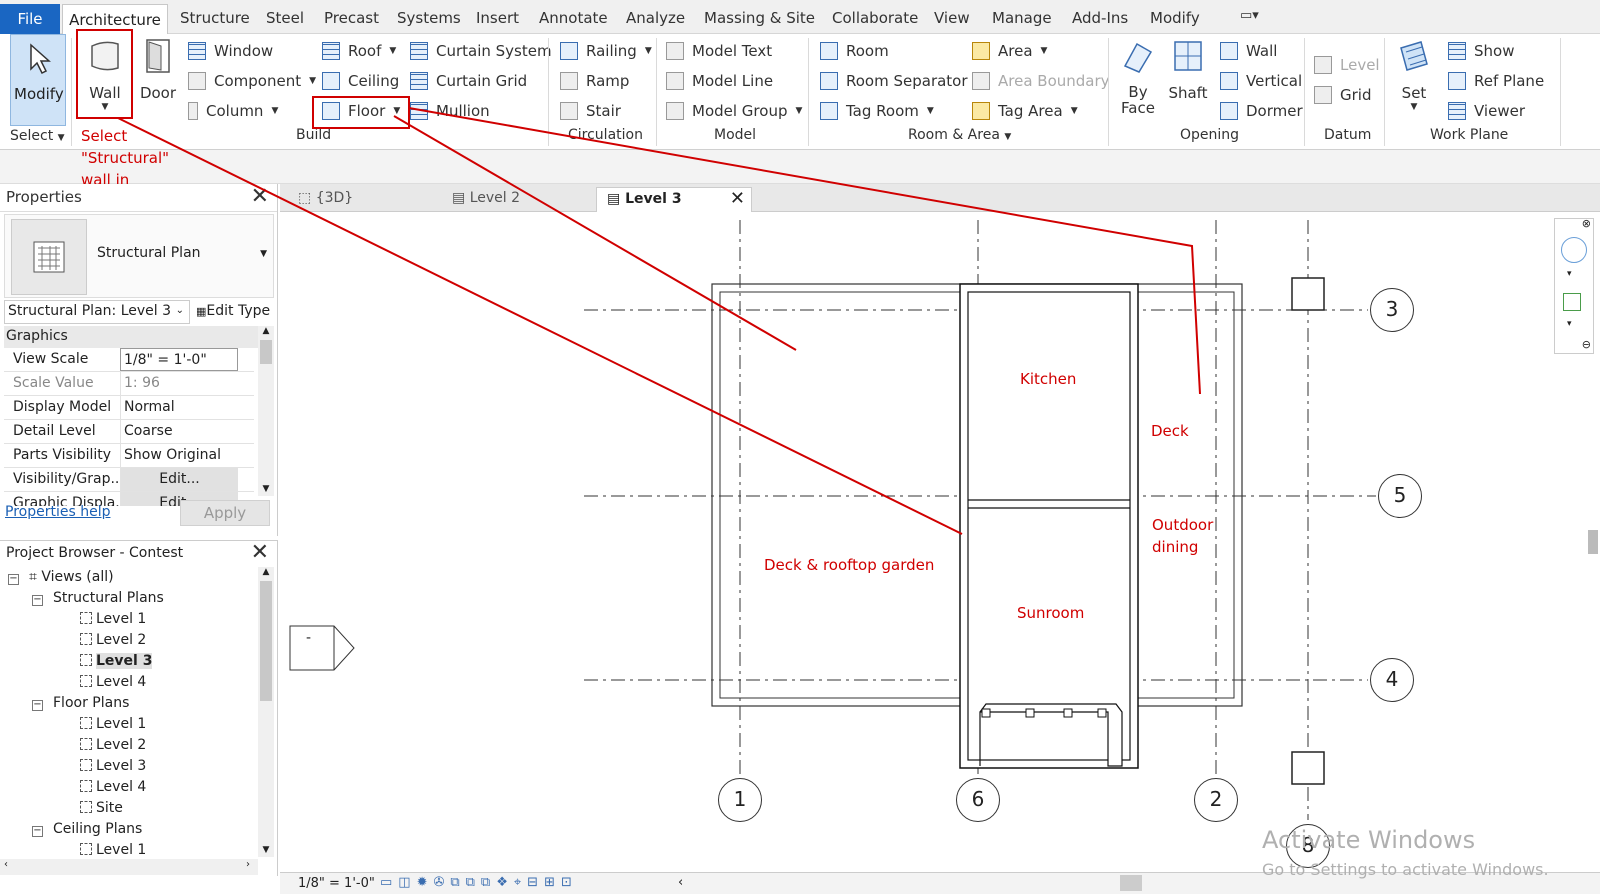 Image resolution: width=1600 pixels, height=894 pixels. Describe the element at coordinates (1569, 324) in the screenshot. I see `zoom-dropdown-icon: ▾` at that location.